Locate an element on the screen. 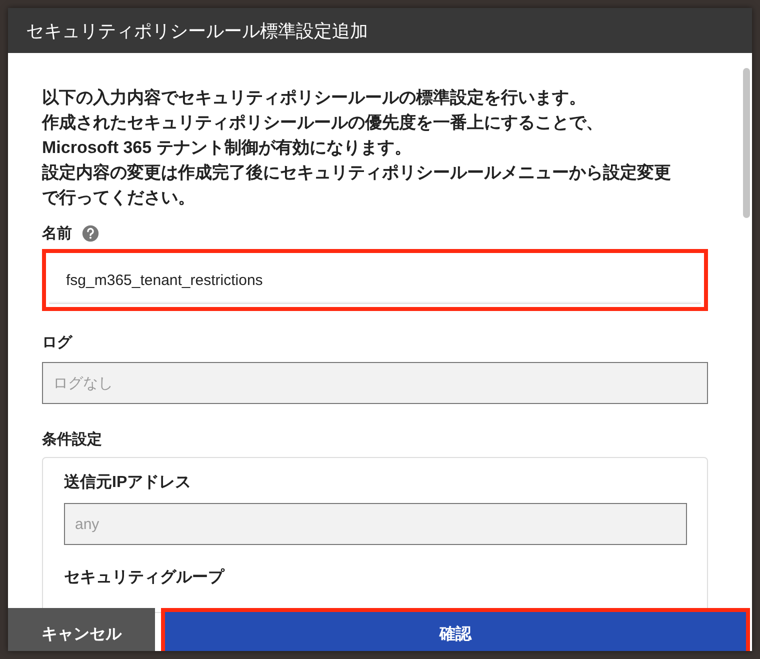 The width and height of the screenshot is (760, 659). dialog-title: セキュリティポリシールール標準設定追加 is located at coordinates (380, 30).